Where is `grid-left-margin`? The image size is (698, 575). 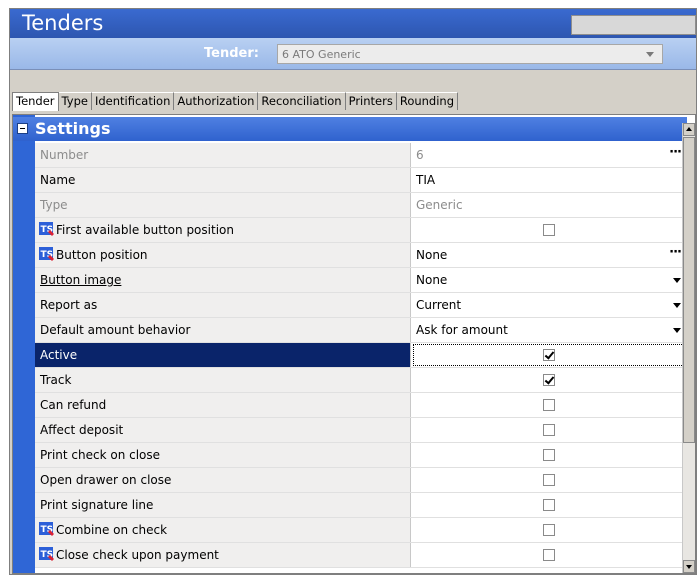
grid-left-margin is located at coordinates (24, 344).